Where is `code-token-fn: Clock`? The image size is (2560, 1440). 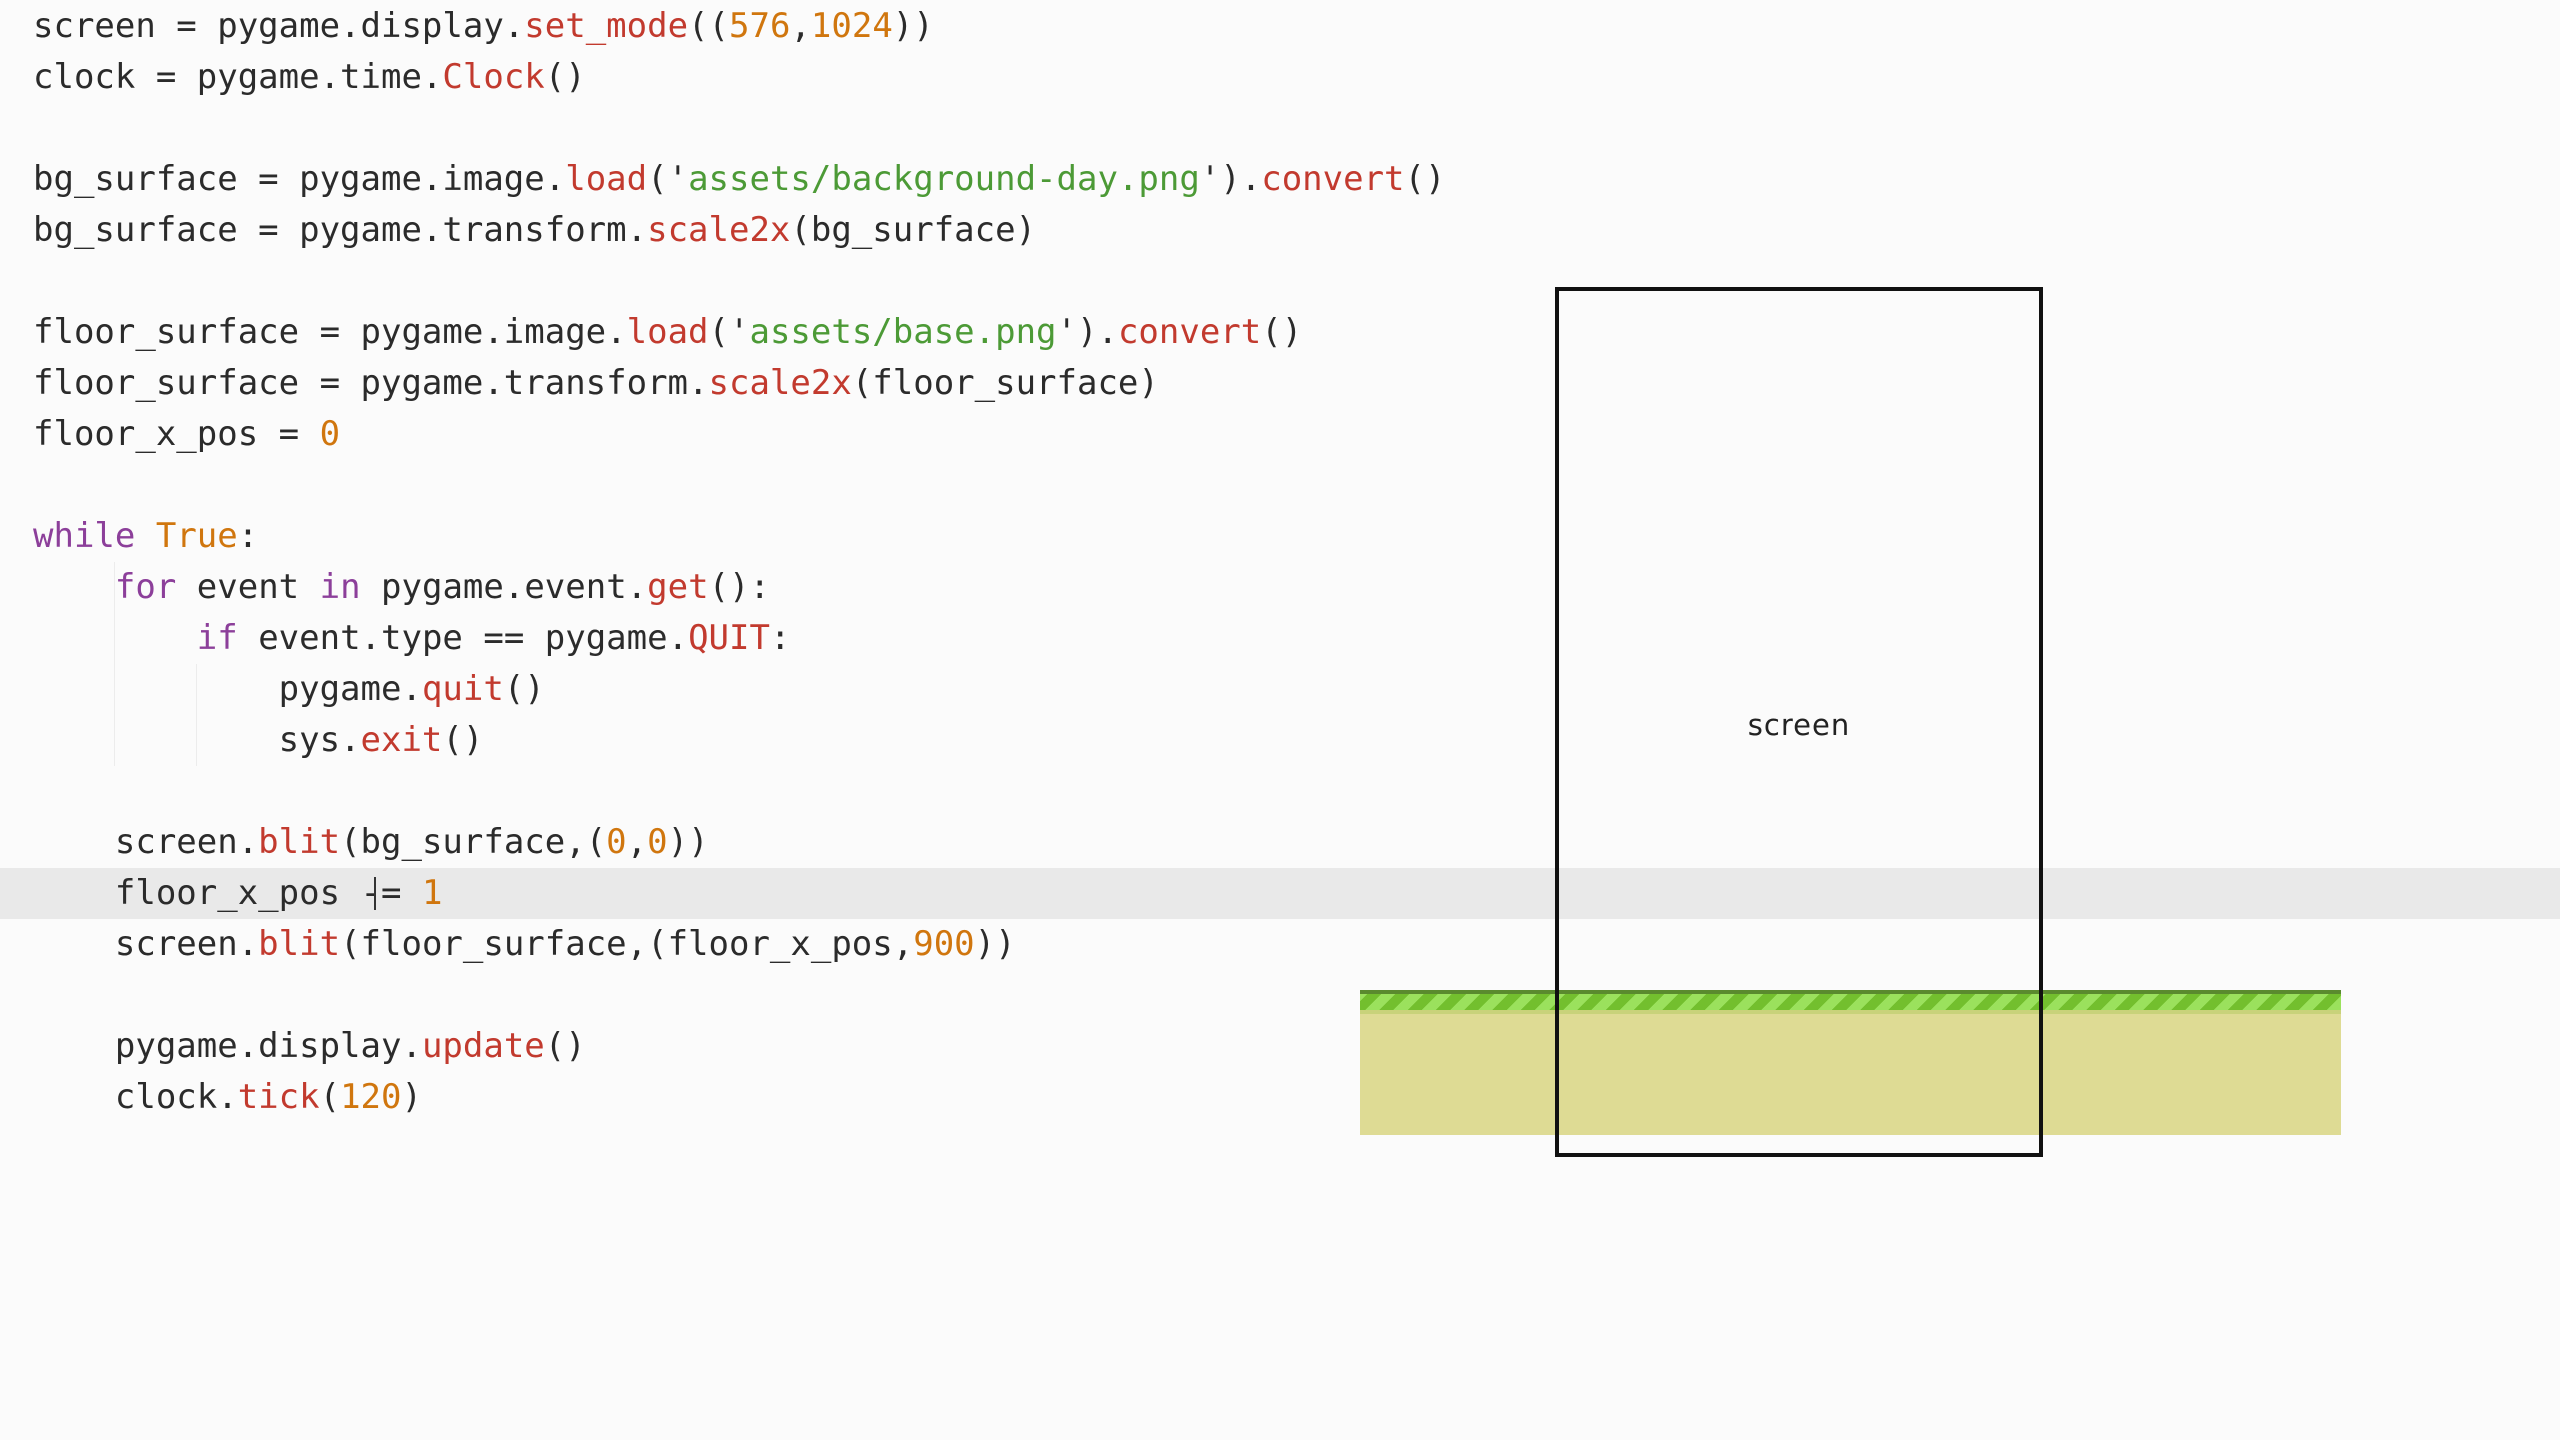
code-token-fn: Clock is located at coordinates (493, 77).